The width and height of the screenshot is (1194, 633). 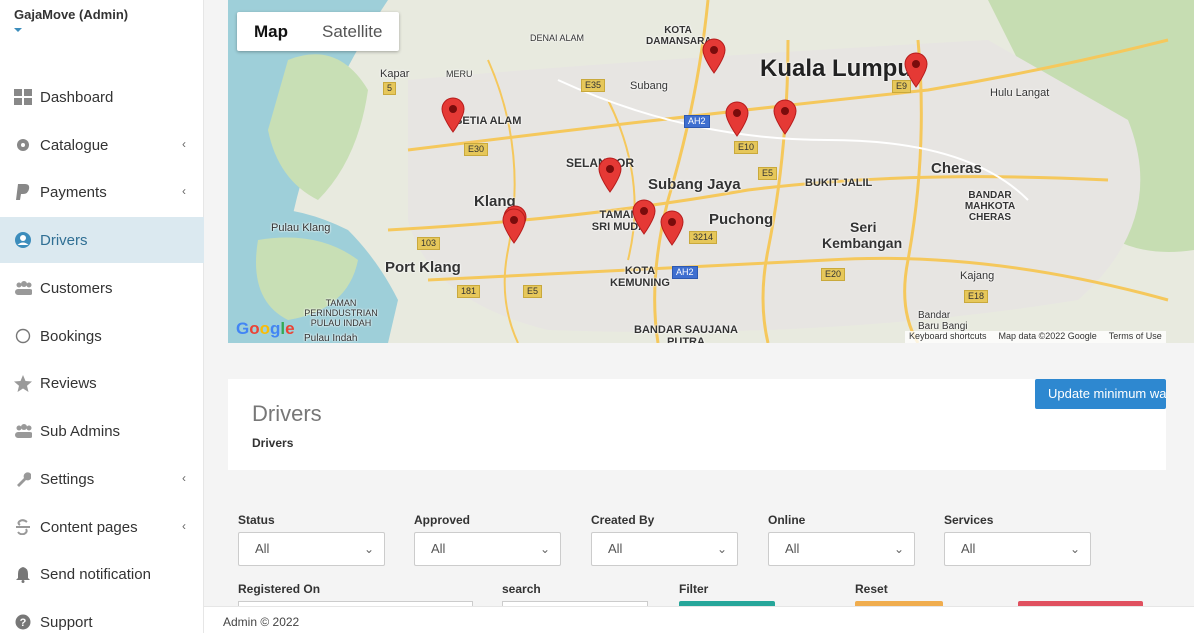 I want to click on sidebar-item-label: Reviews, so click(x=68, y=383).